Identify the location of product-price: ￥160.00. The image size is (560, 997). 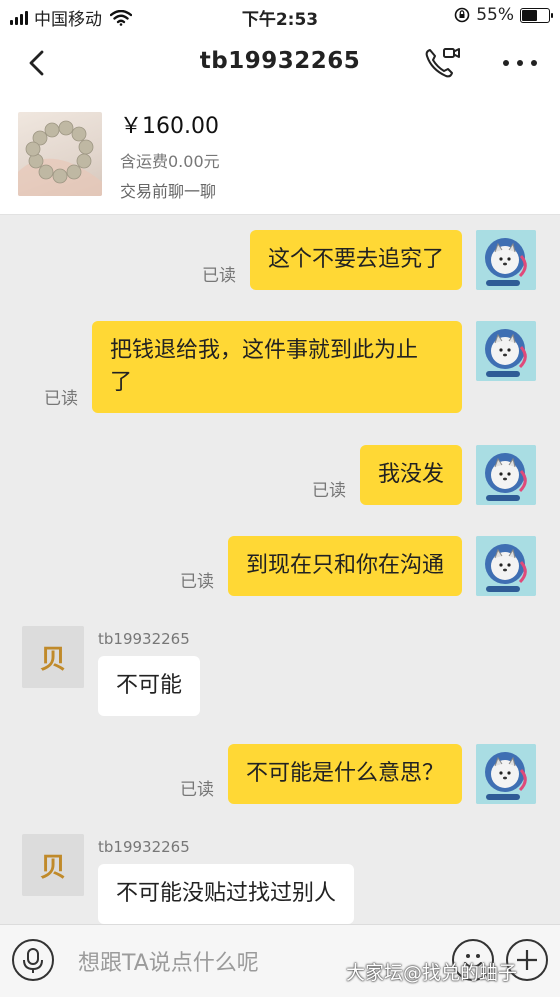
(169, 126).